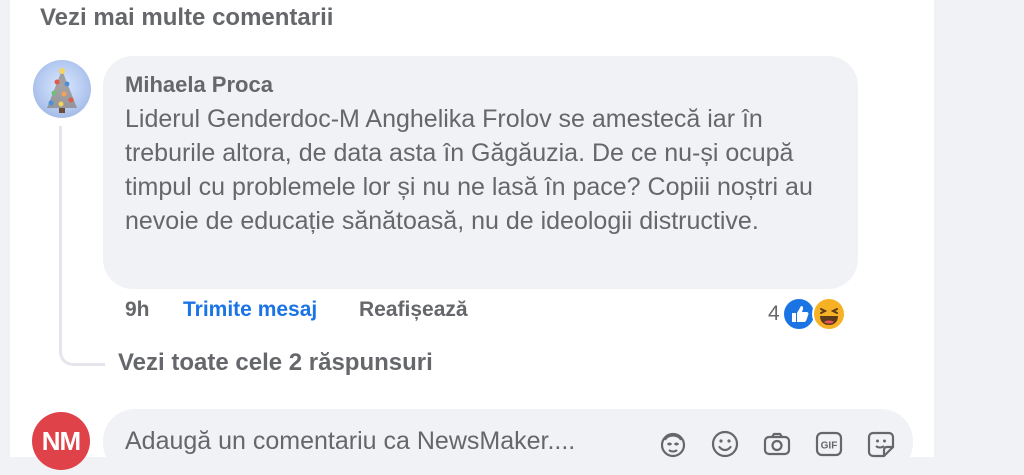 Image resolution: width=1024 pixels, height=475 pixels. What do you see at coordinates (186, 18) in the screenshot?
I see `view-more-comments-link: Vezi mai multe comentarii` at bounding box center [186, 18].